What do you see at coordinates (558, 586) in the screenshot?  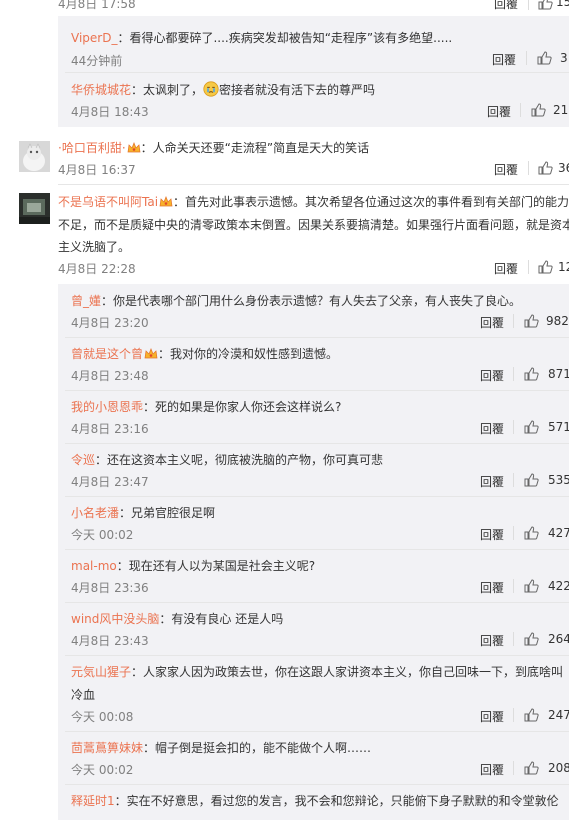 I see `like-count: 422` at bounding box center [558, 586].